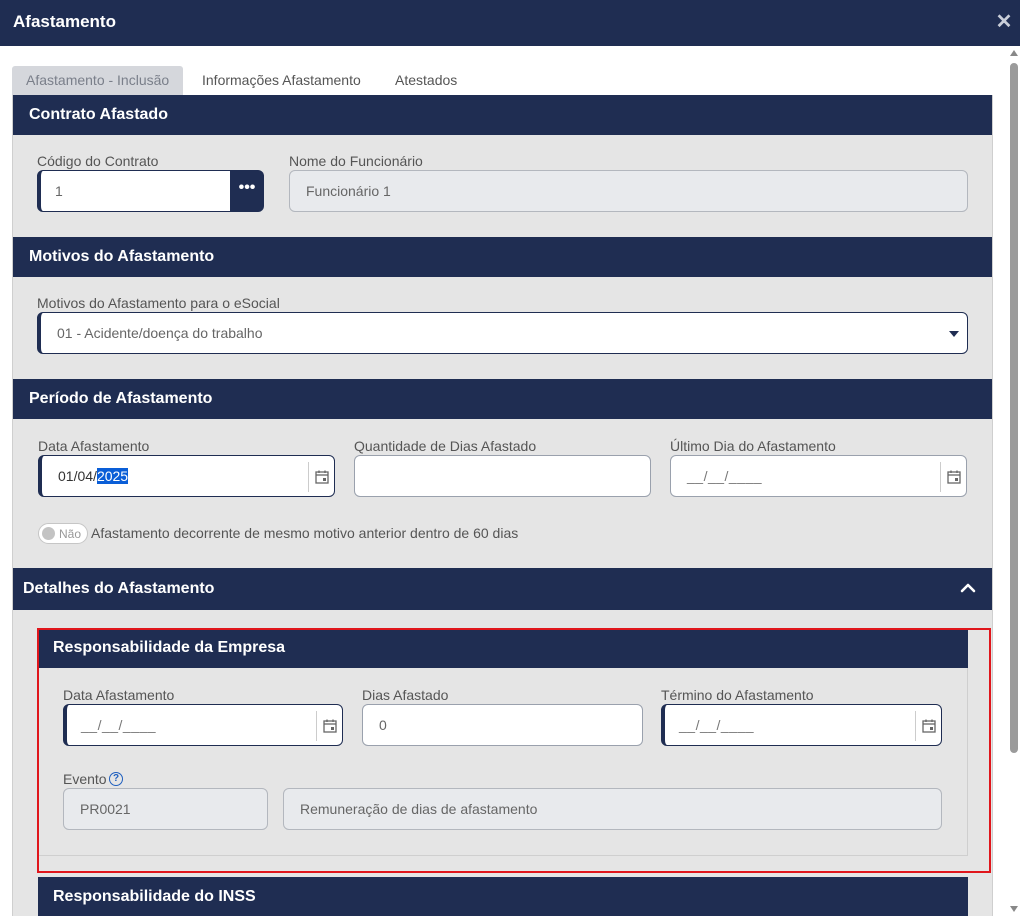 Image resolution: width=1020 pixels, height=916 pixels. What do you see at coordinates (426, 80) in the screenshot?
I see `tab-atestados: Atestados` at bounding box center [426, 80].